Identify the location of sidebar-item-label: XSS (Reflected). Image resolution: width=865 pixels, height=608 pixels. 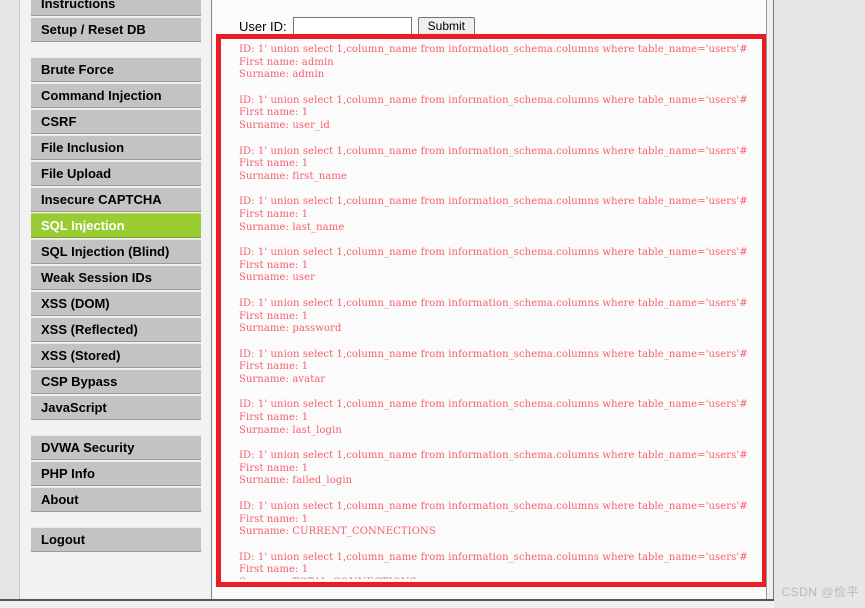
(116, 329).